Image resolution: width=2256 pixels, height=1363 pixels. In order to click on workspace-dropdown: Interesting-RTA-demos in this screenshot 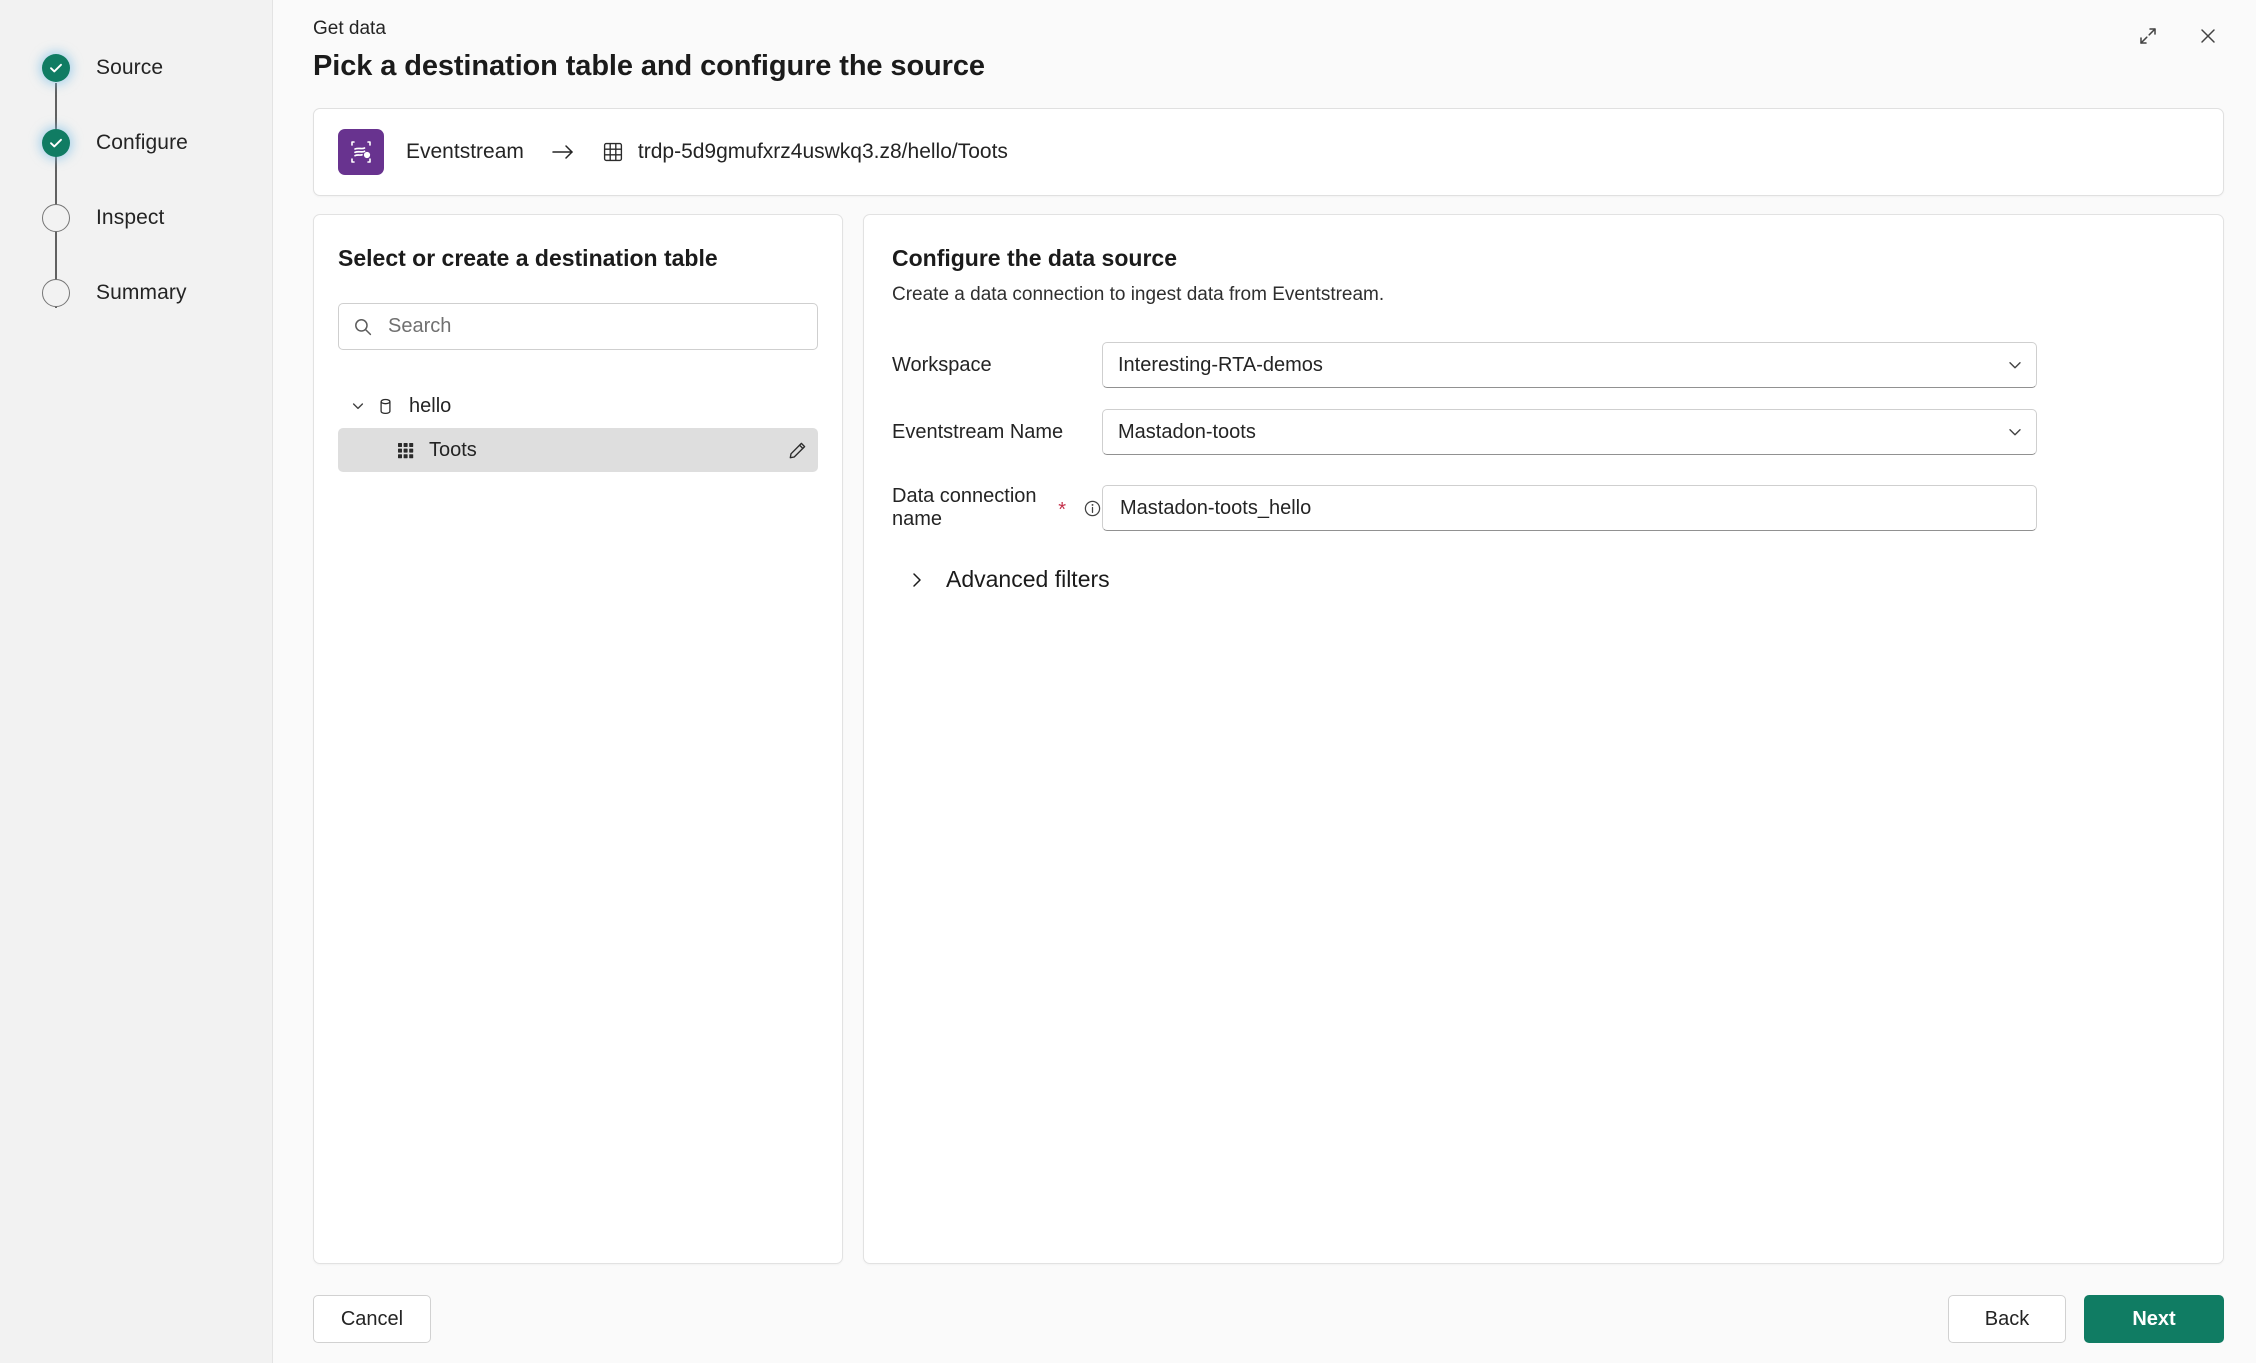, I will do `click(1569, 365)`.